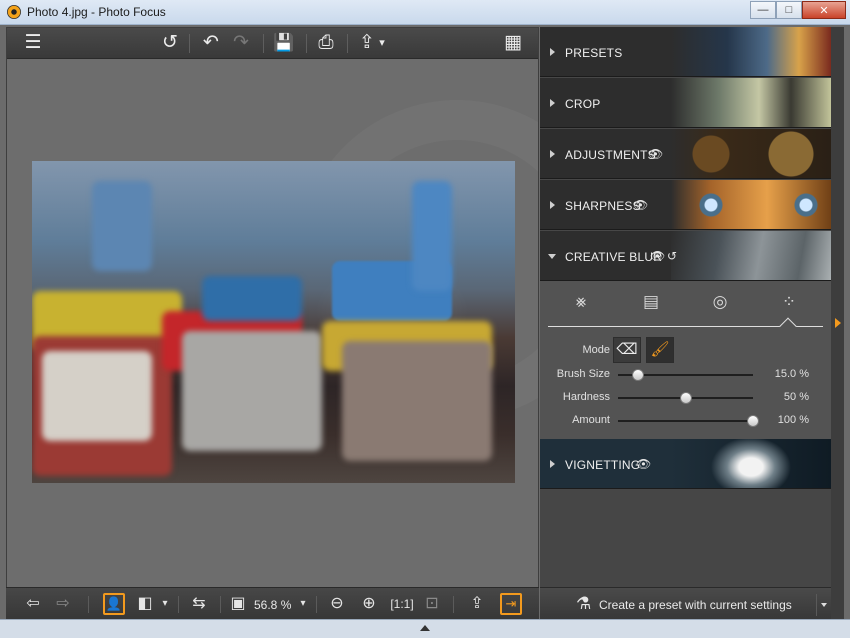 This screenshot has height=638, width=850. Describe the element at coordinates (685, 256) in the screenshot. I see `panel-creative-blur: CREATIVE BLUR 👁 ↺` at that location.